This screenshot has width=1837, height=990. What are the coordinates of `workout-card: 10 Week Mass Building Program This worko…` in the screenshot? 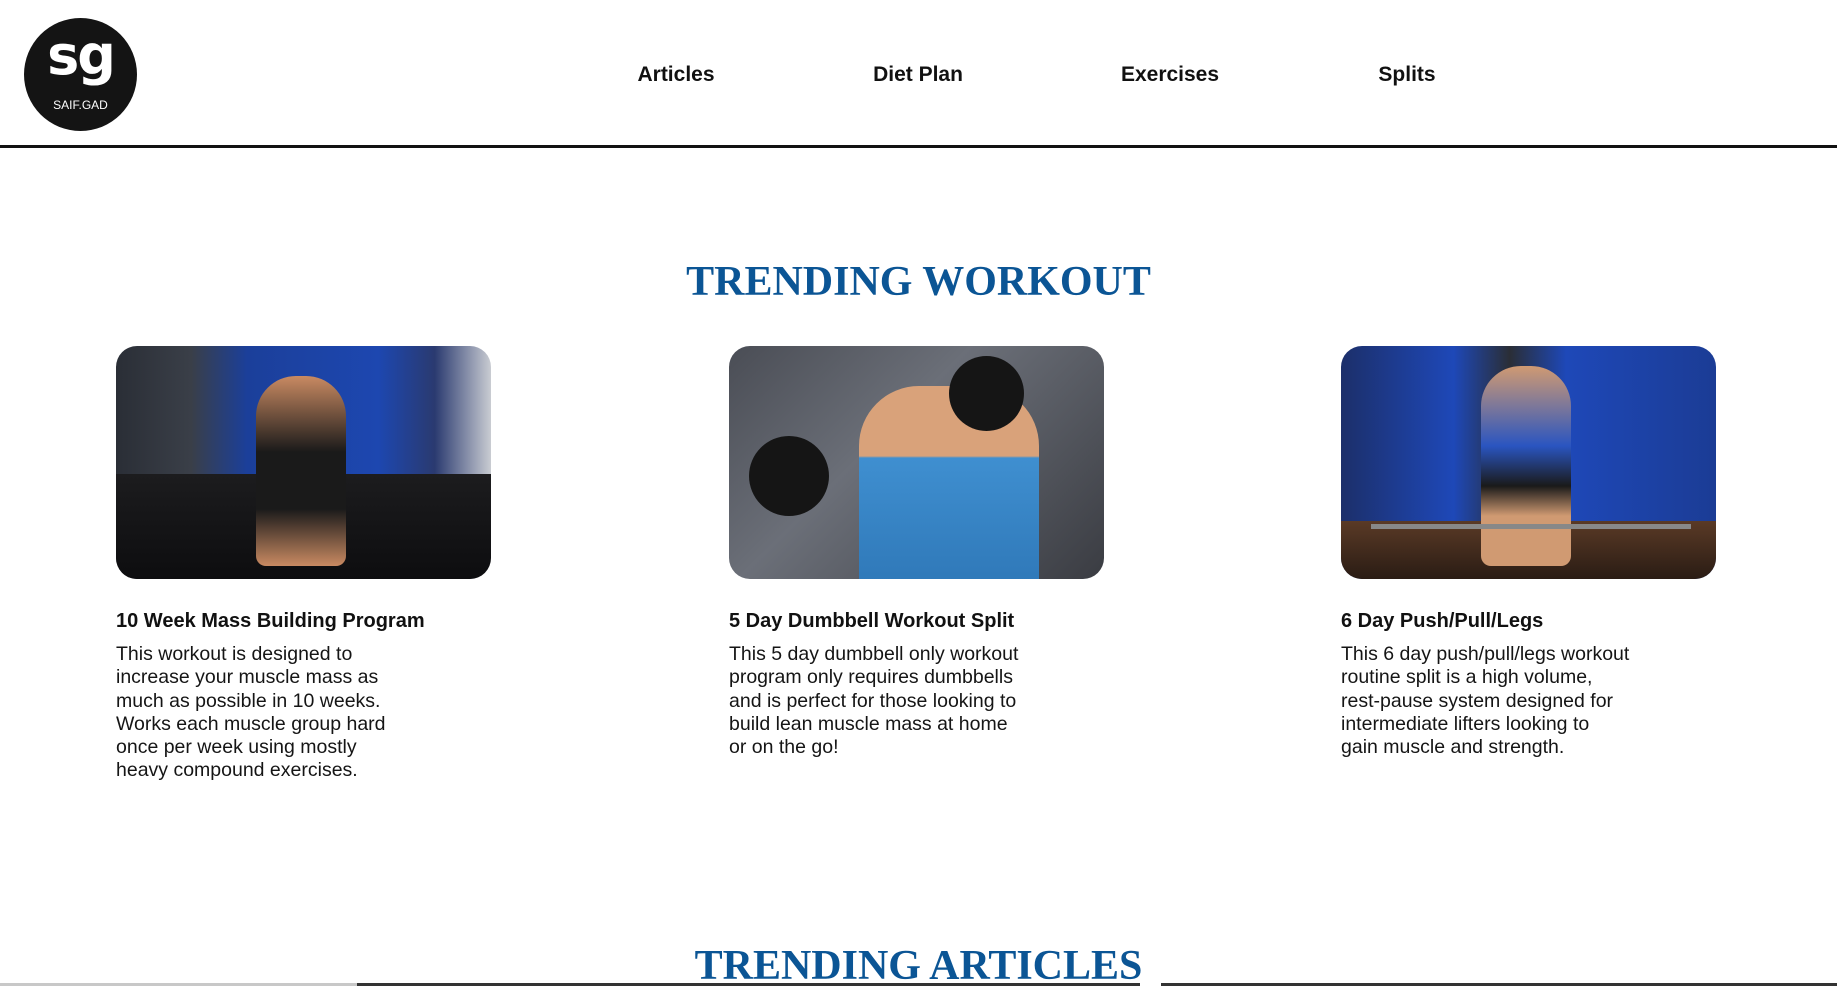 It's located at (306, 564).